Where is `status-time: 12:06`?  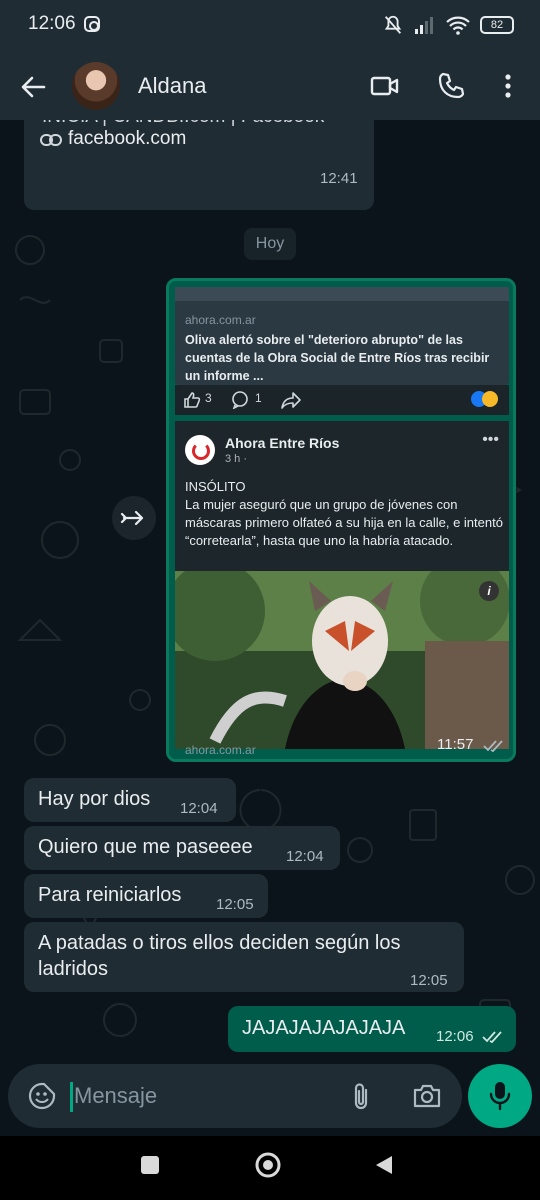 status-time: 12:06 is located at coordinates (52, 23).